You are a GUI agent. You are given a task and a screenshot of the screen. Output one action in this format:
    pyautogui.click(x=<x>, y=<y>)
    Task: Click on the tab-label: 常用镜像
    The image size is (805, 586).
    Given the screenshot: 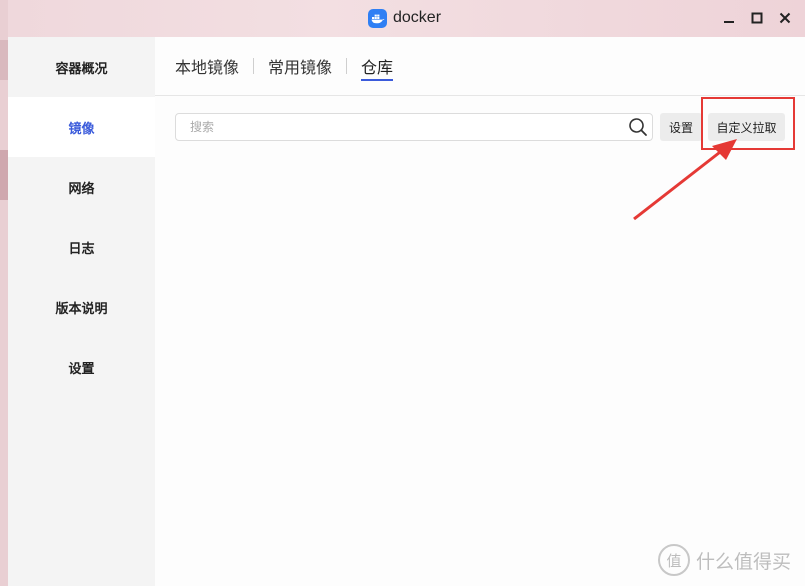 What is the action you would take?
    pyautogui.click(x=300, y=67)
    